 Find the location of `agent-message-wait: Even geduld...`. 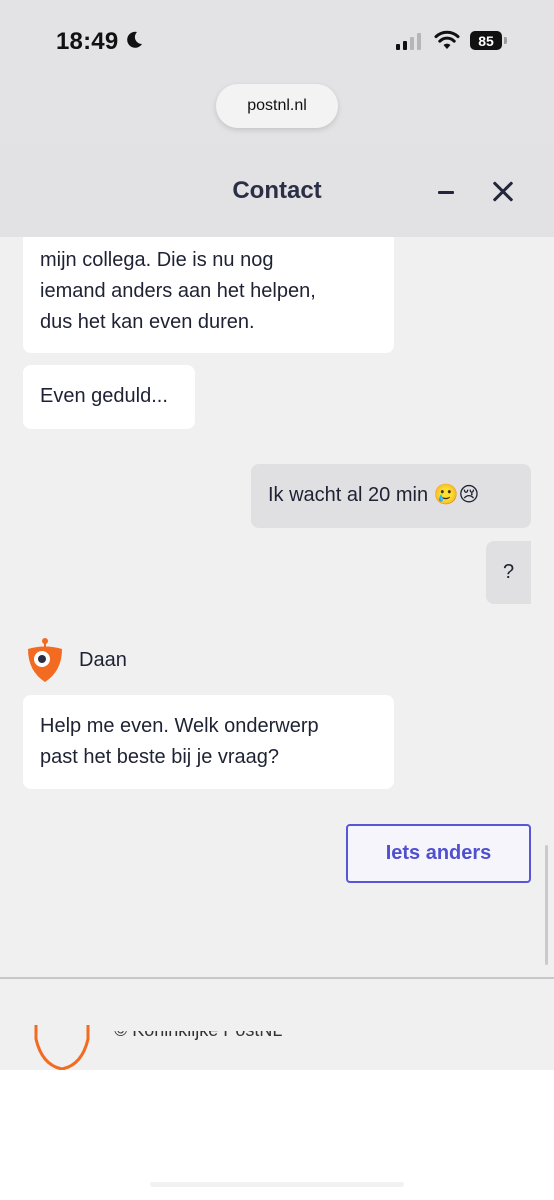

agent-message-wait: Even geduld... is located at coordinates (109, 397).